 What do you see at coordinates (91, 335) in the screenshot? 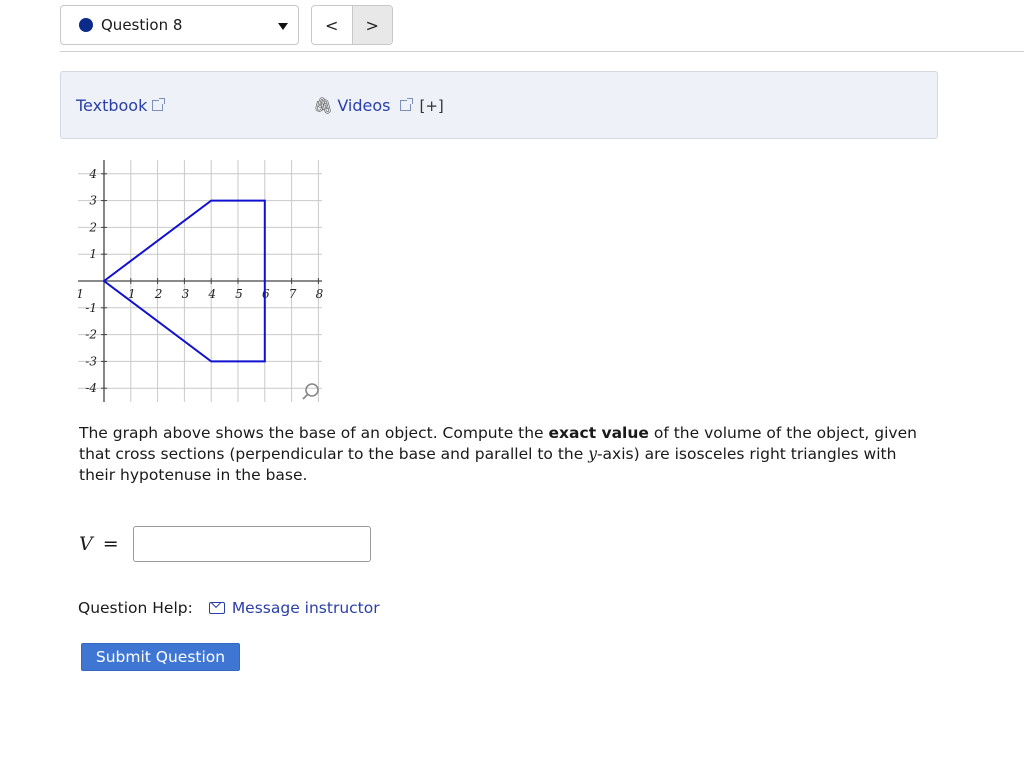
I see `y-tick-label: -2` at bounding box center [91, 335].